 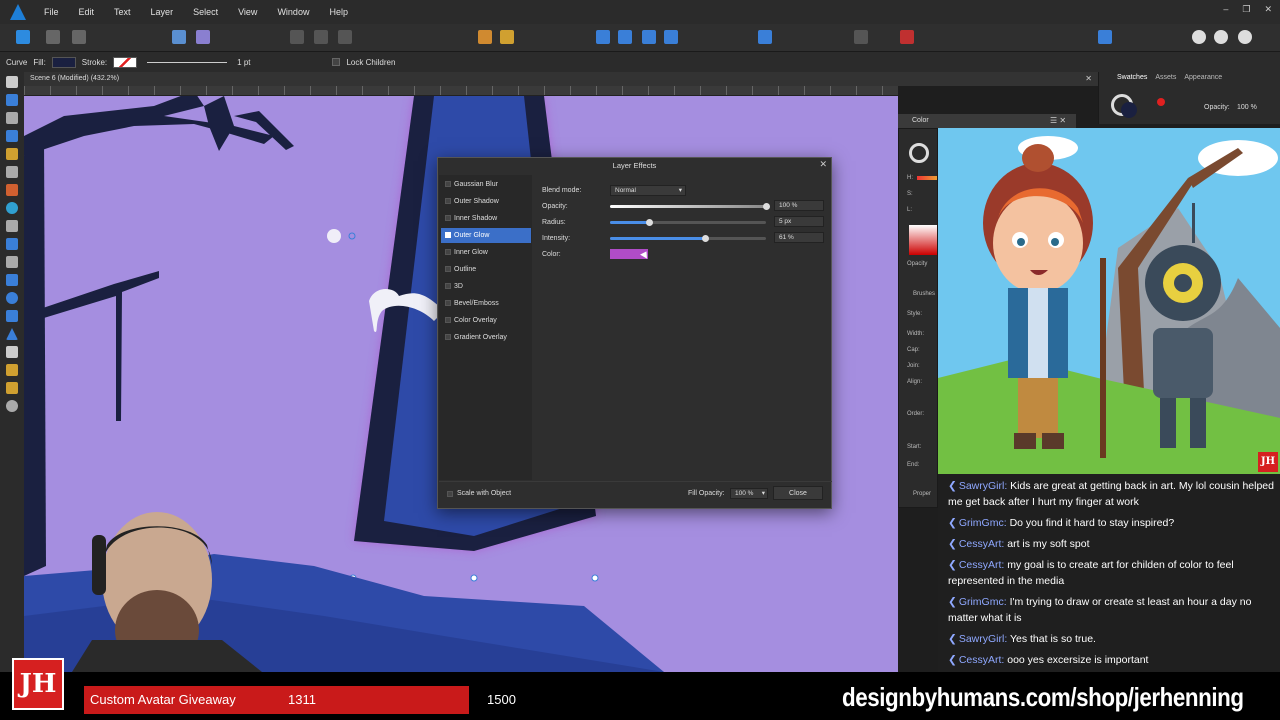 I want to click on help-icon, so click(x=1245, y=37).